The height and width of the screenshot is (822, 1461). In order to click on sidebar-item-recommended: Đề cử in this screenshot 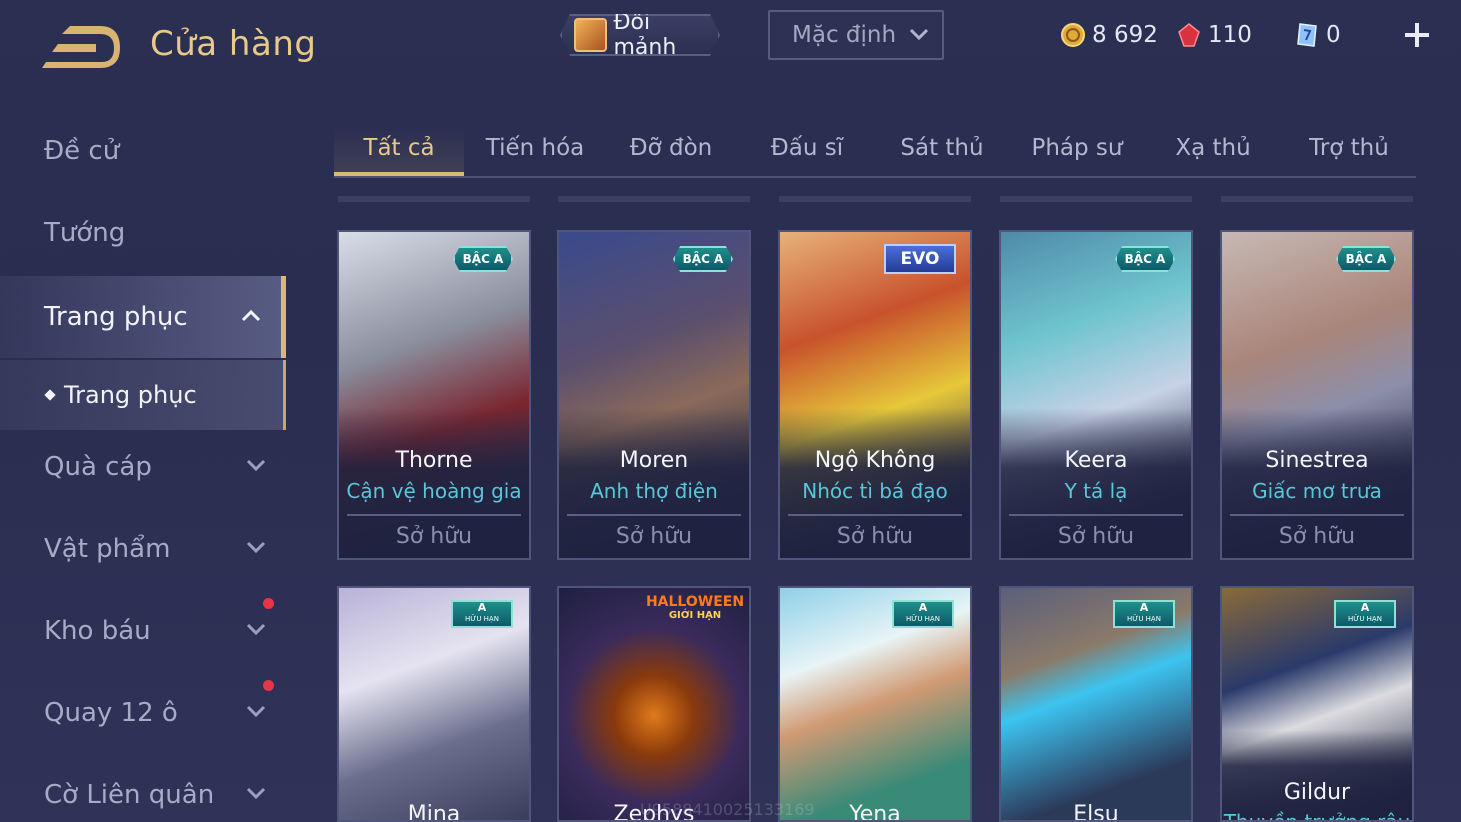, I will do `click(143, 151)`.